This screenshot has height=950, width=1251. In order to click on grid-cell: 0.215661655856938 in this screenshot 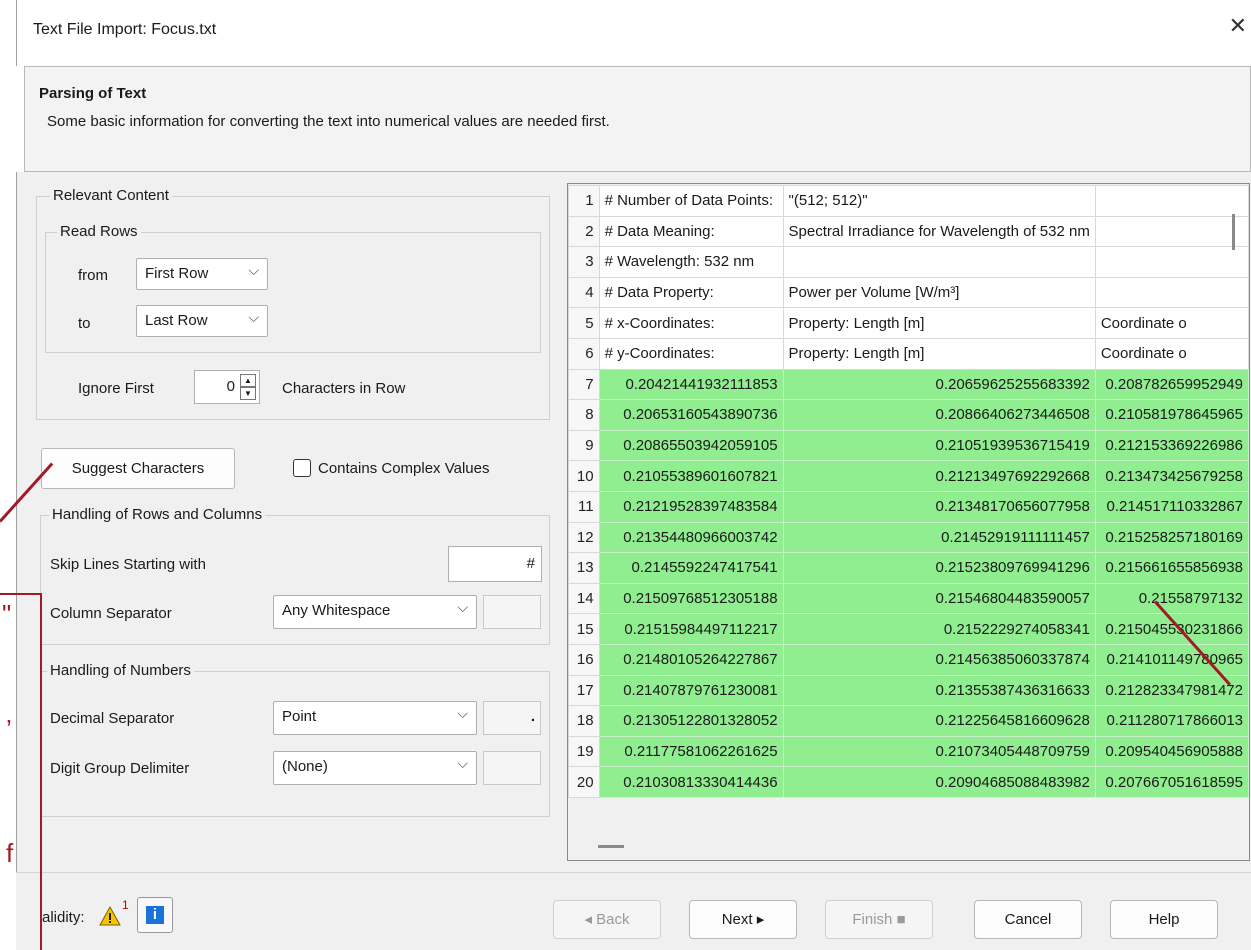, I will do `click(1171, 568)`.